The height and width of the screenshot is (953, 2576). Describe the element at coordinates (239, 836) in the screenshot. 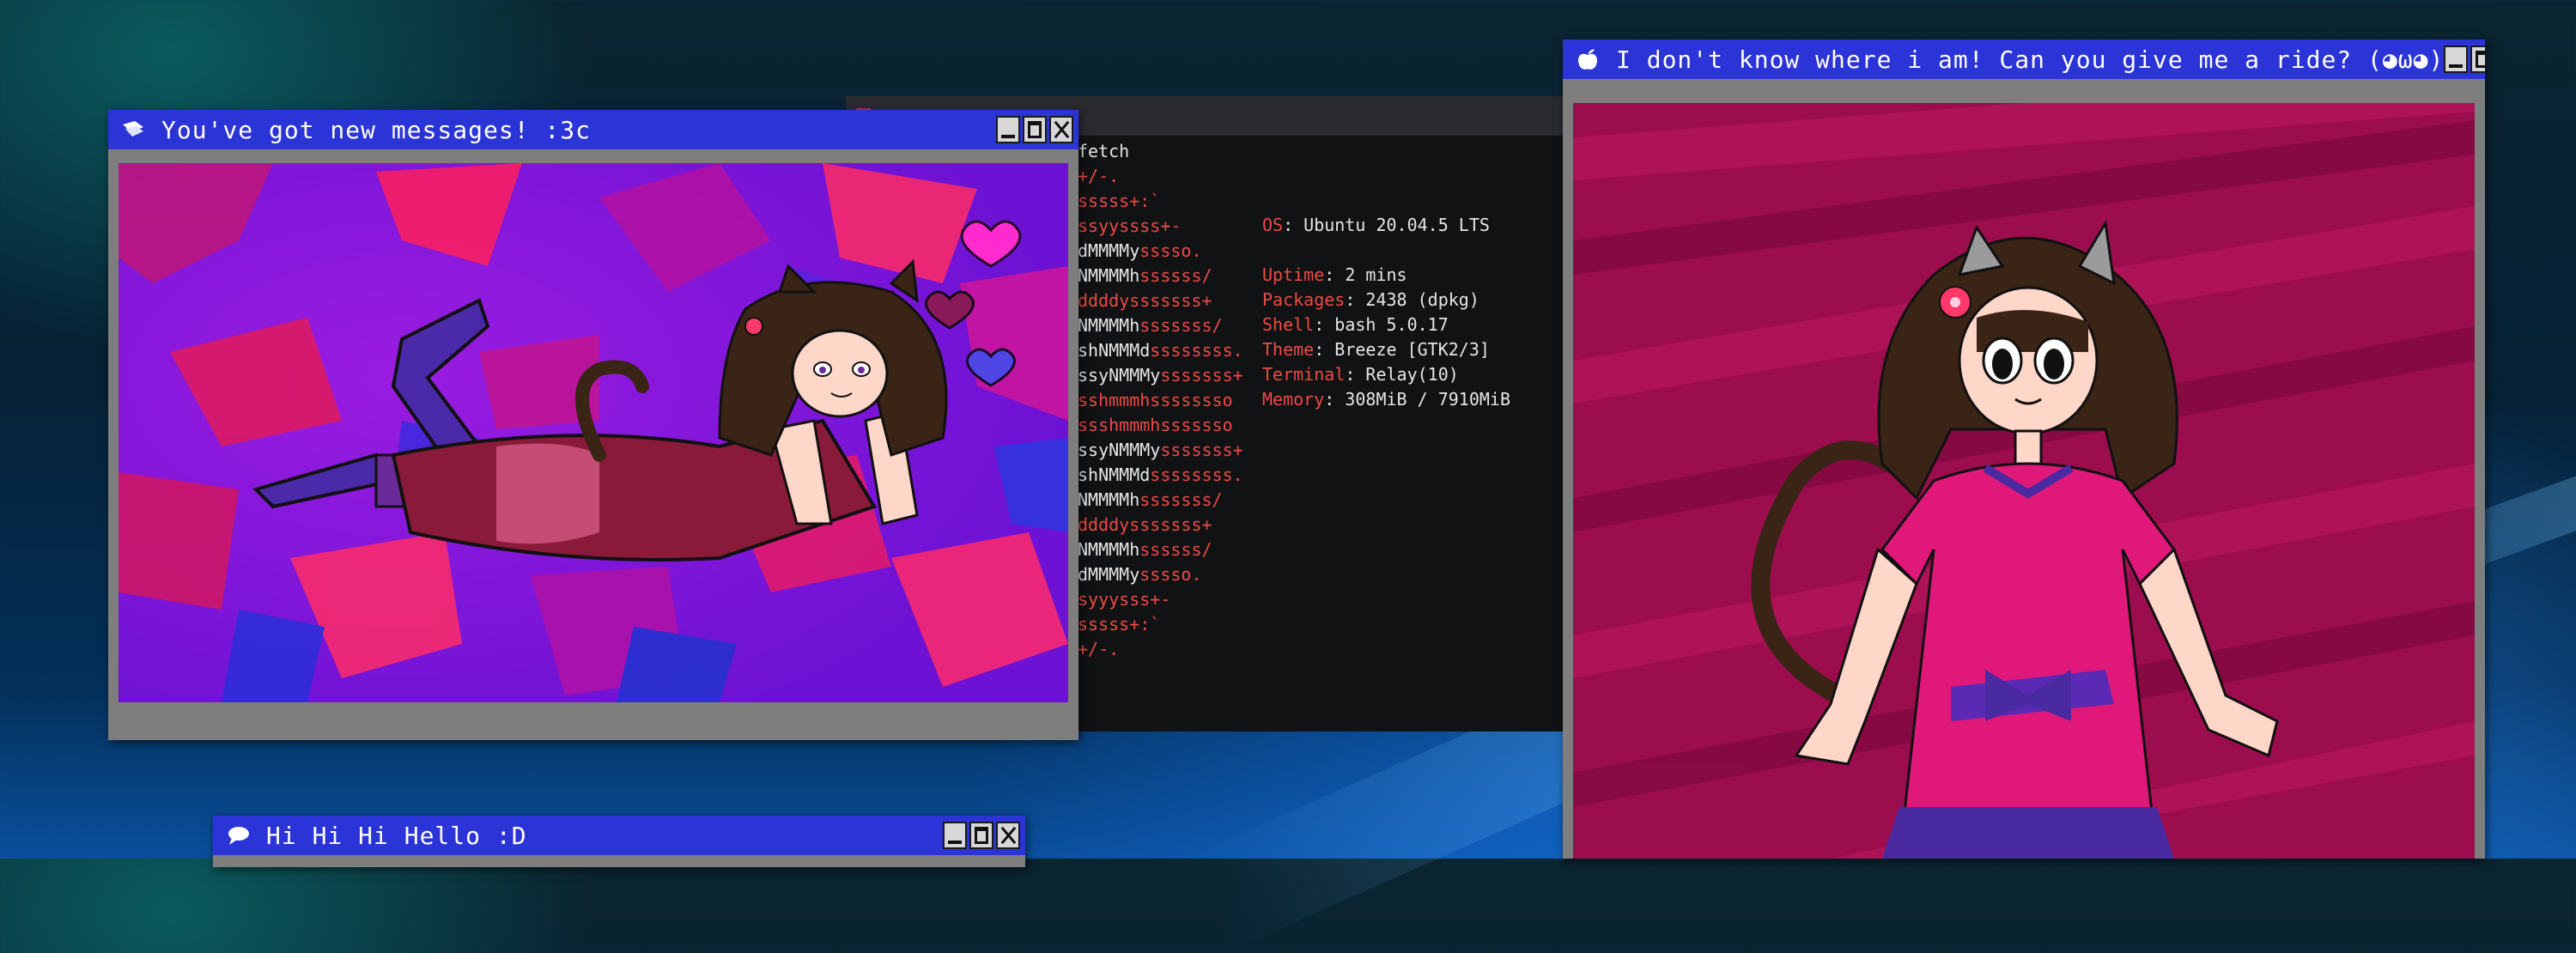

I see `speech-bubble-icon` at that location.